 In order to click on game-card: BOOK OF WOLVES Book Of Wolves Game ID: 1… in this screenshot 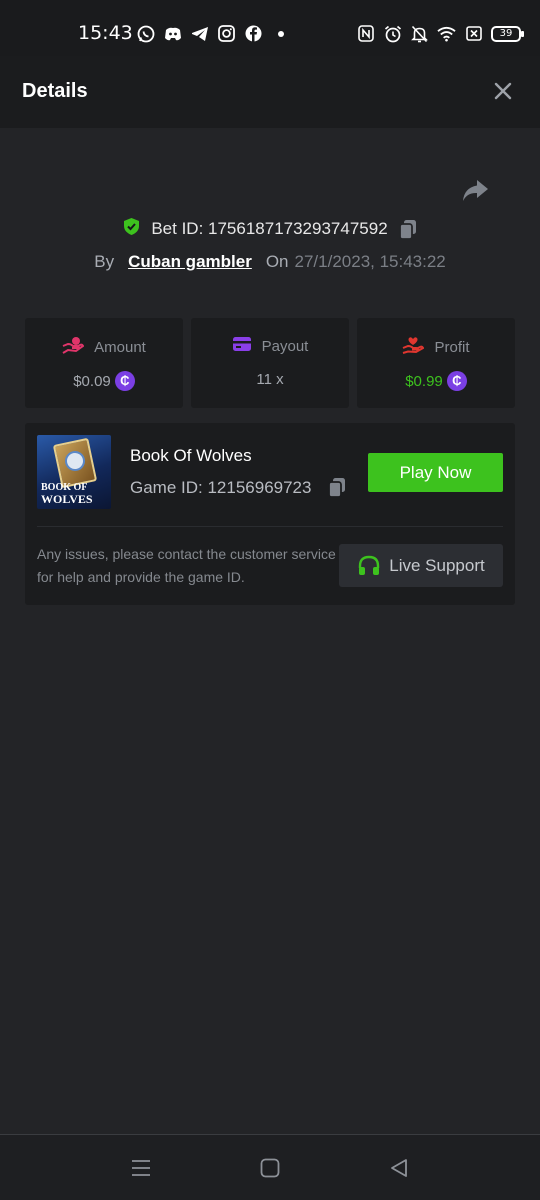, I will do `click(270, 514)`.